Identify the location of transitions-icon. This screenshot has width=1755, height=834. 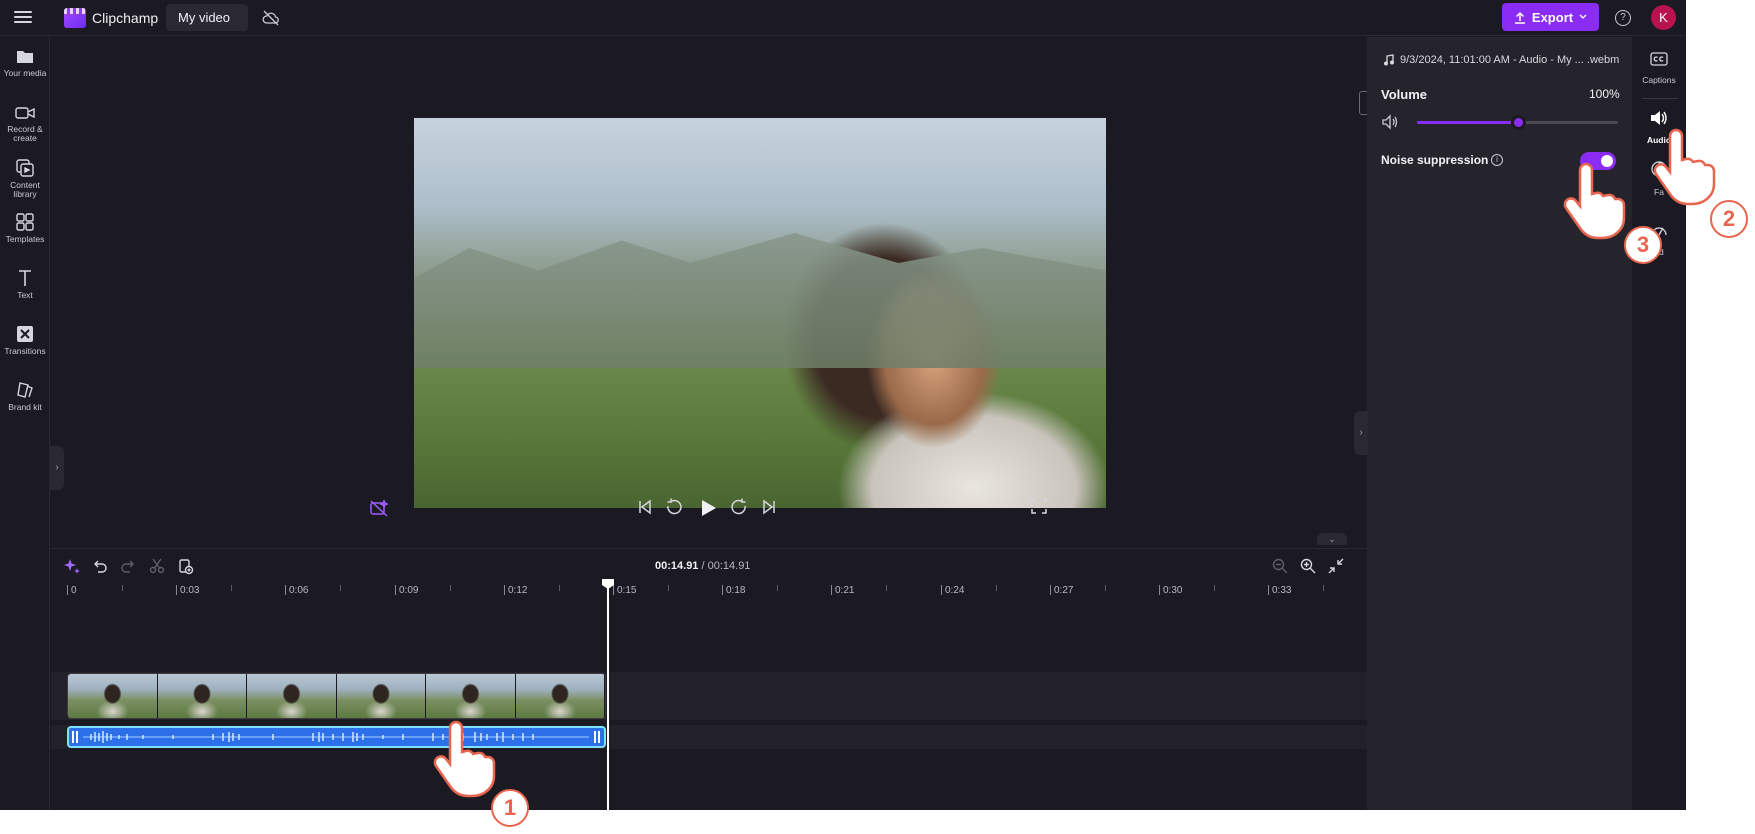
(25, 334).